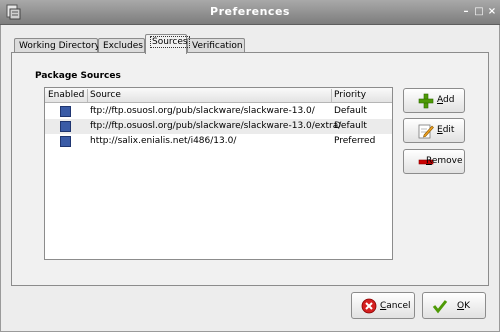 The height and width of the screenshot is (332, 500). I want to click on column-header-source: Source, so click(105, 95).